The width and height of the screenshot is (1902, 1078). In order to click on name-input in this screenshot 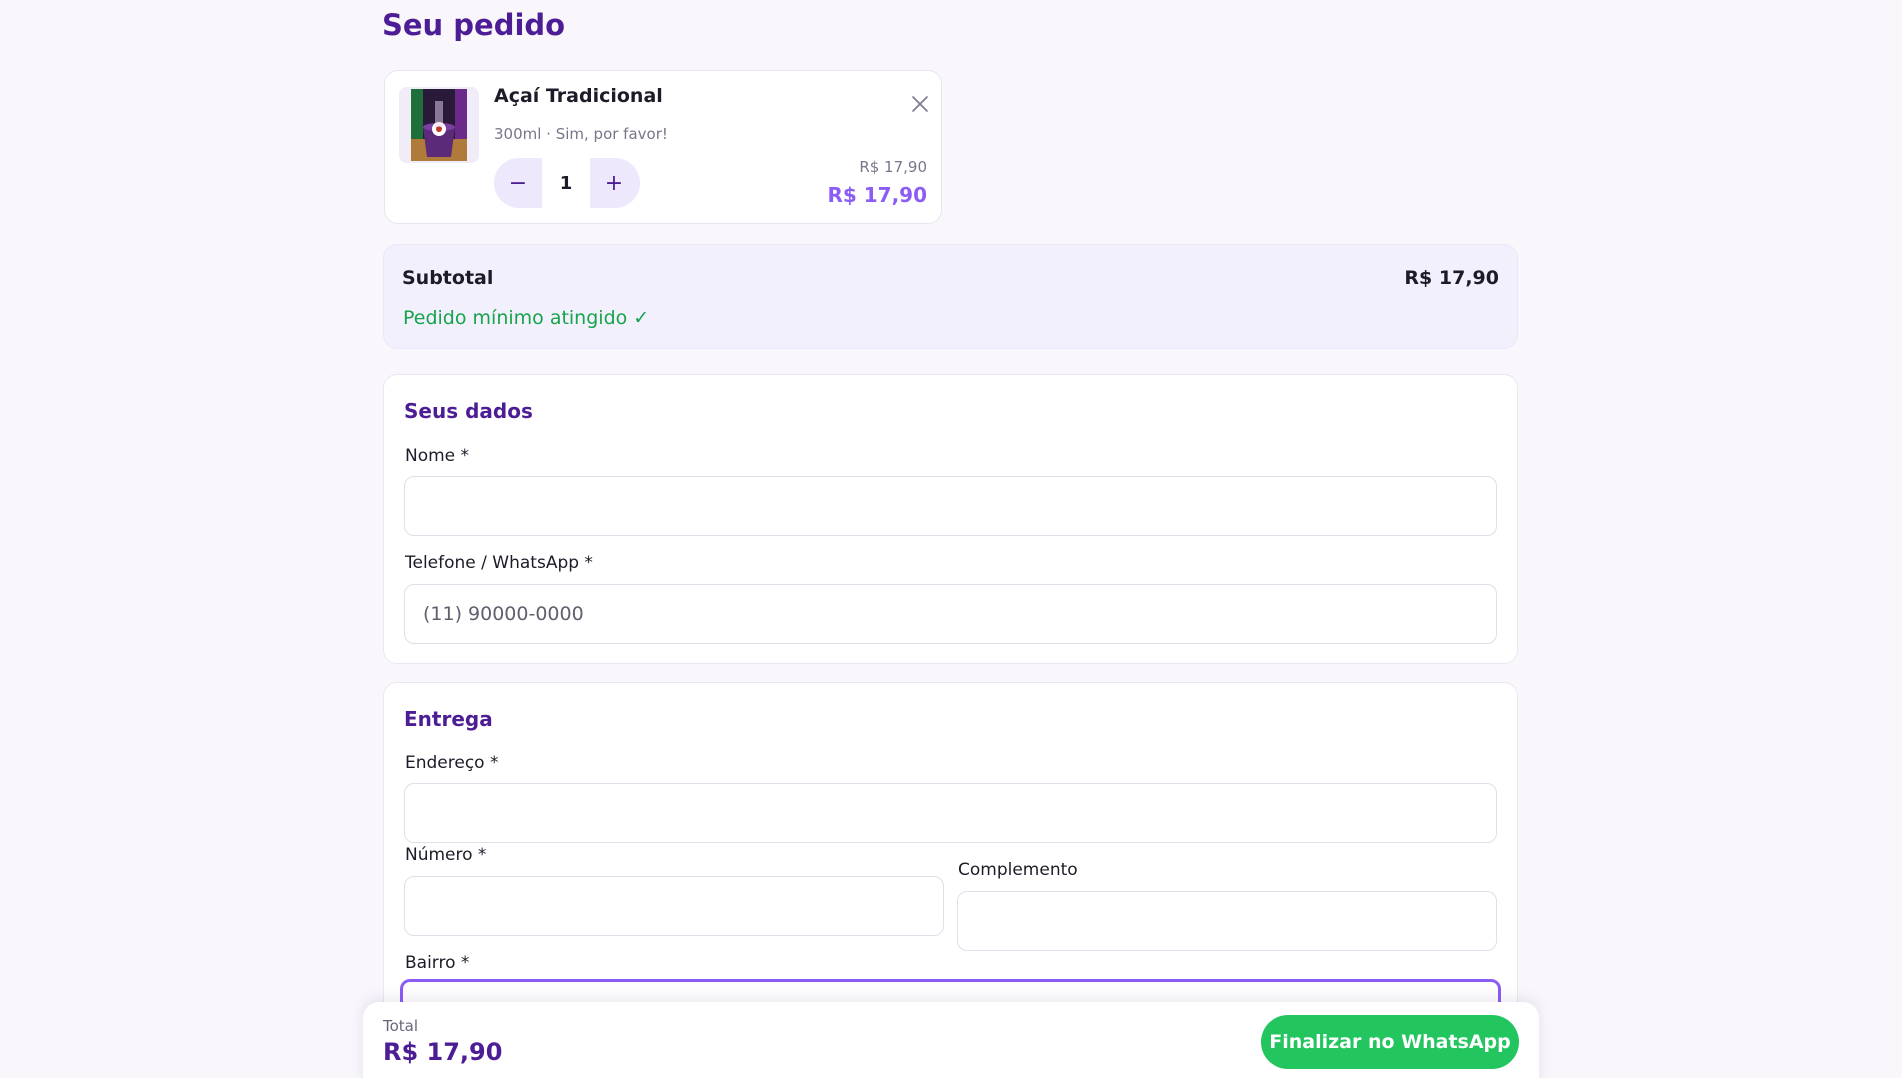, I will do `click(950, 506)`.